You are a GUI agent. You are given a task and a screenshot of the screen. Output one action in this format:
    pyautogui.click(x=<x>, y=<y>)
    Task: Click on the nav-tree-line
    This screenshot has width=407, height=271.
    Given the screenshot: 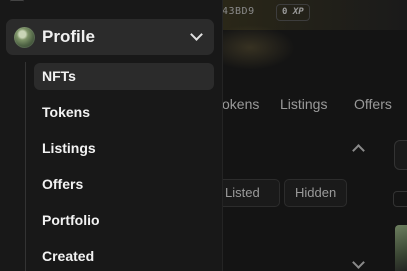 What is the action you would take?
    pyautogui.click(x=25, y=166)
    